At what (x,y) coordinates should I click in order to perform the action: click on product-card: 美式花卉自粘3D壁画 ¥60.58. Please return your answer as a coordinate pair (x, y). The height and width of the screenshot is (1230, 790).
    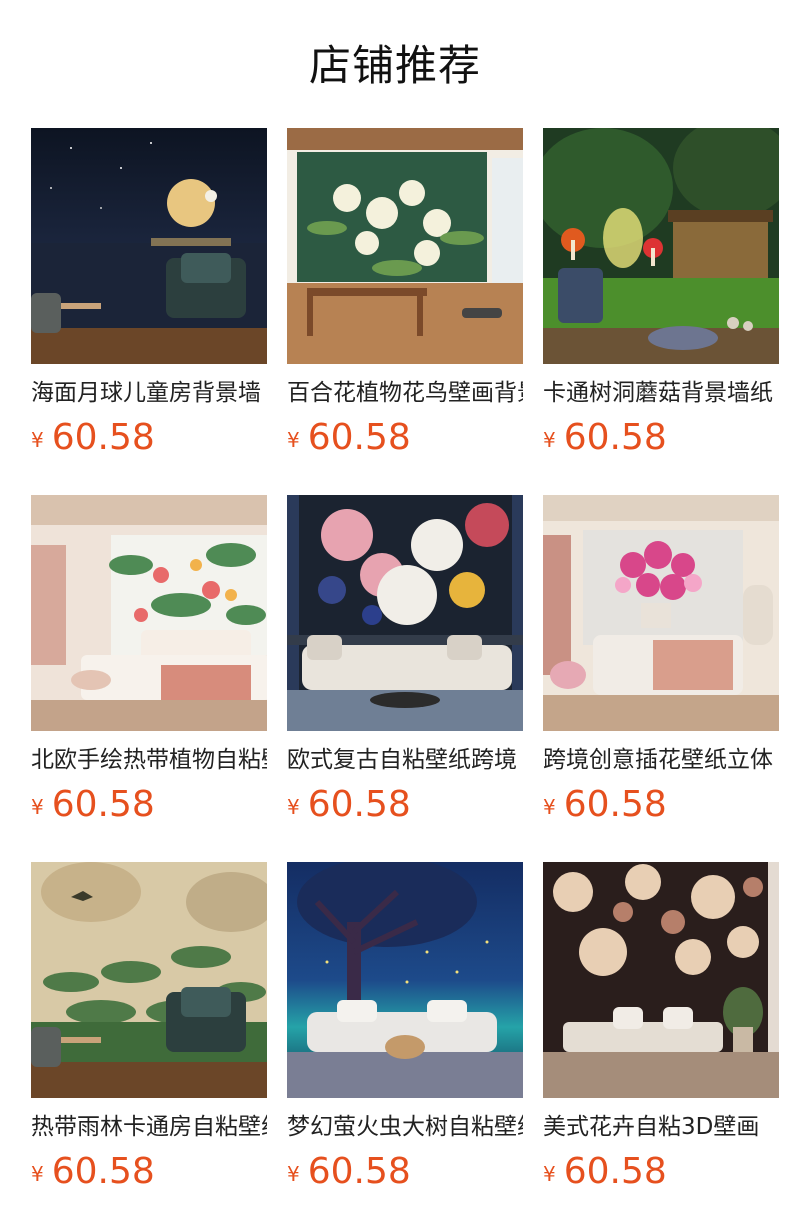
    Looking at the image, I should click on (661, 1032).